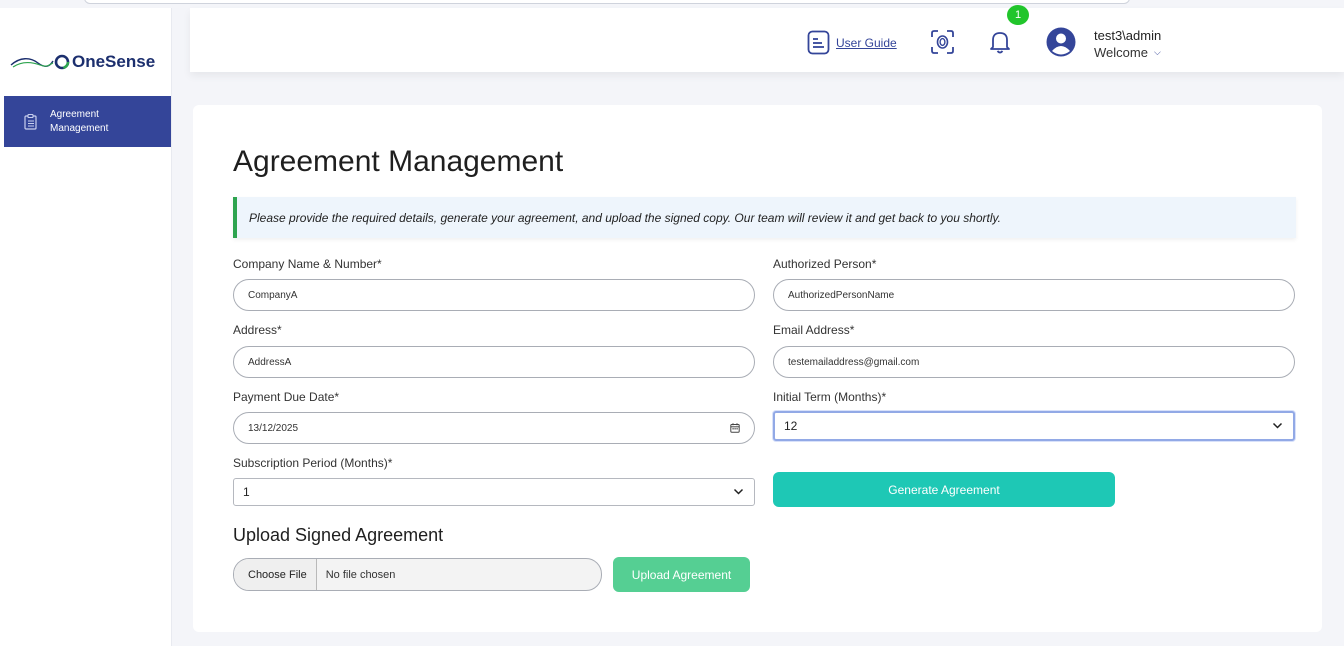  Describe the element at coordinates (86, 327) in the screenshot. I see `sidebar: OneSense Agreement Management` at that location.